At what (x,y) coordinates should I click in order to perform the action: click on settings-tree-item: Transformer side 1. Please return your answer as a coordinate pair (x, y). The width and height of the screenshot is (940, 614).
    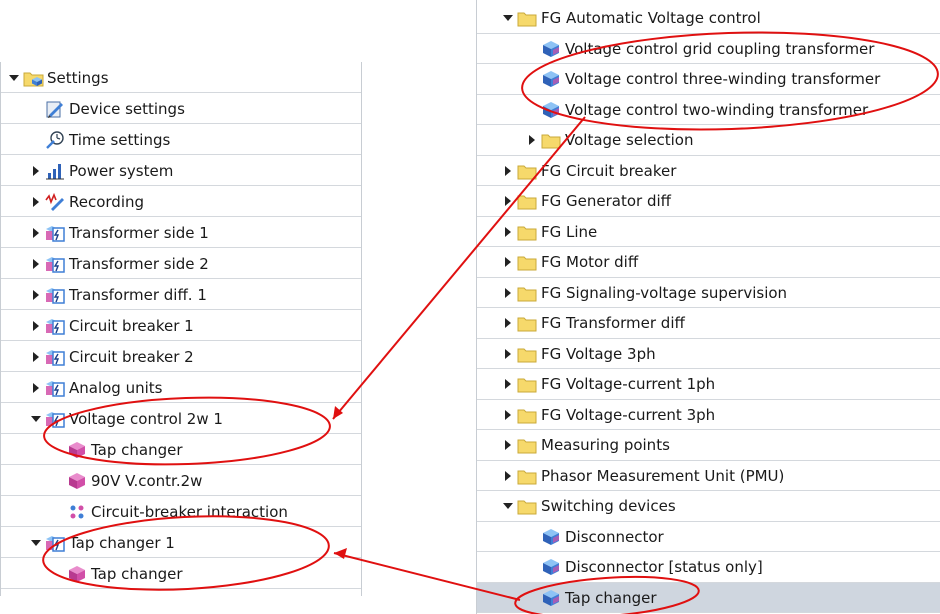
    Looking at the image, I should click on (181, 232).